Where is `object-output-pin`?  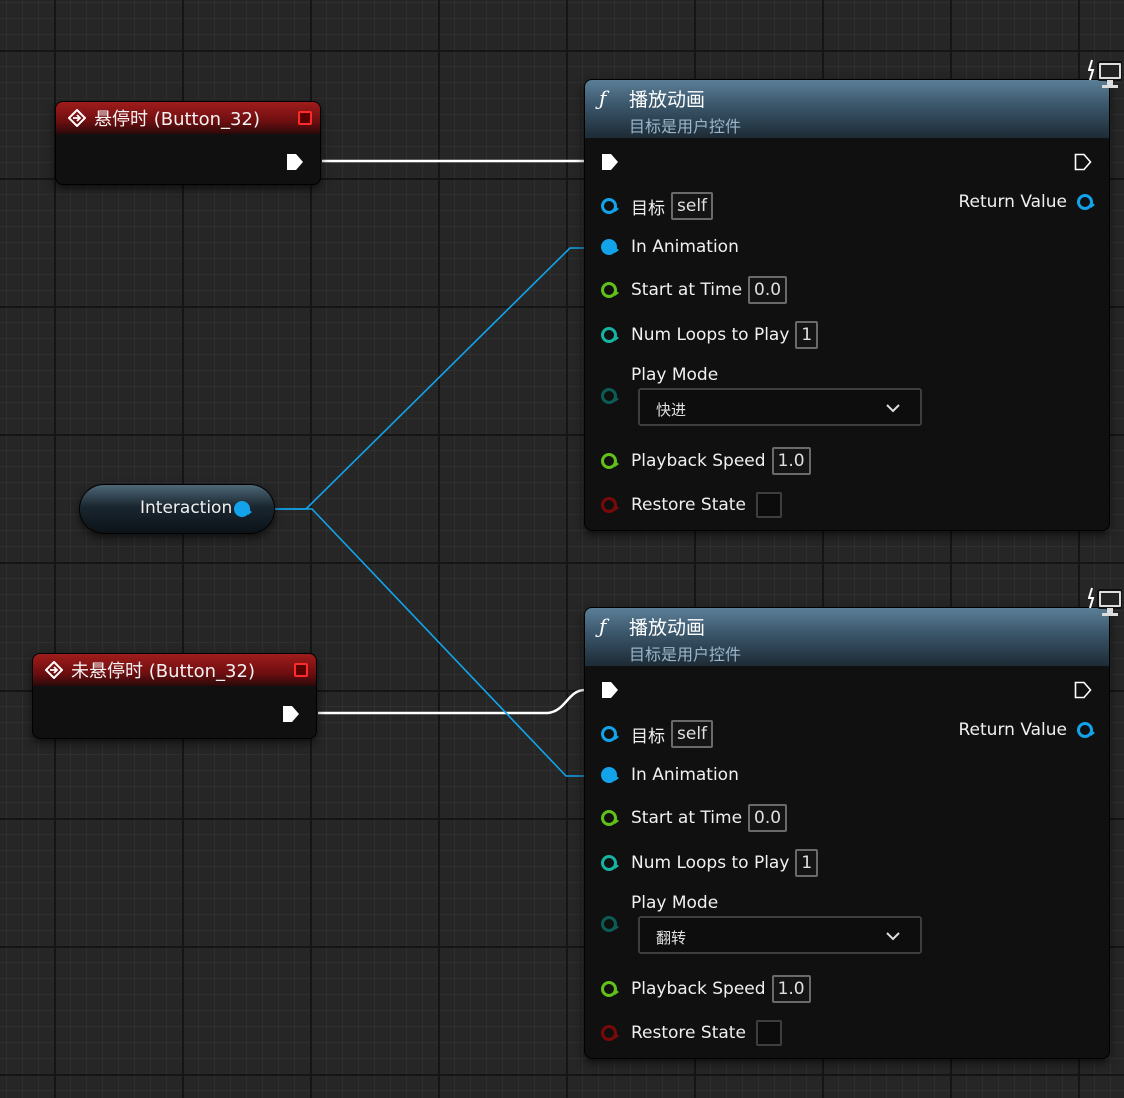
object-output-pin is located at coordinates (243, 509).